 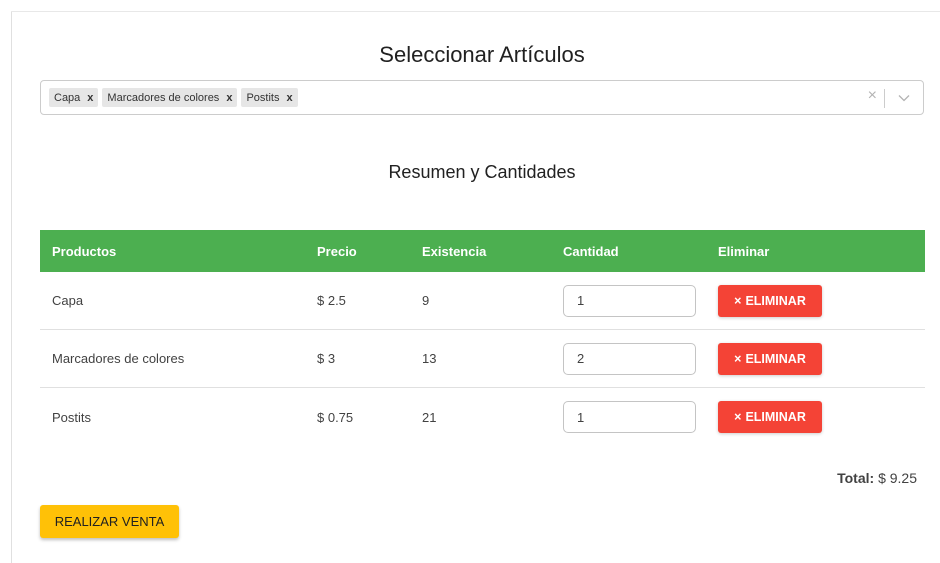 I want to click on chip-postits: Postits x, so click(x=269, y=97).